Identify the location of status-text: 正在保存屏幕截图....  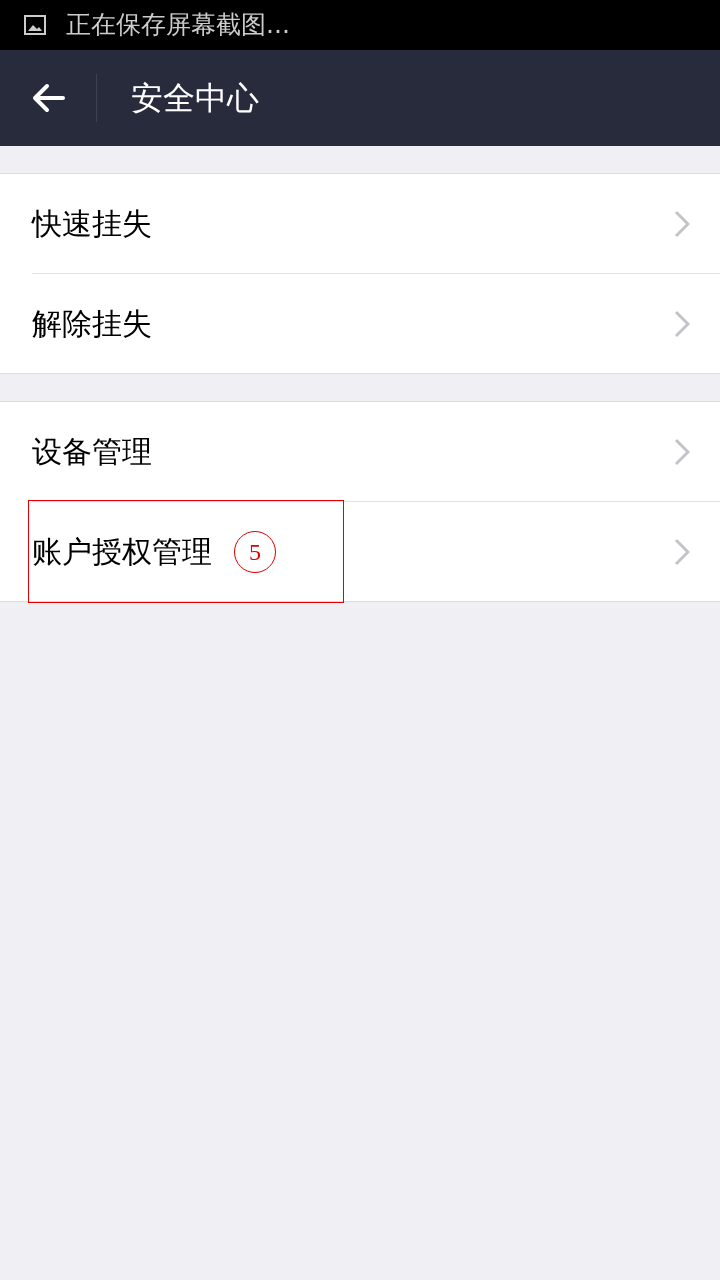
(178, 25).